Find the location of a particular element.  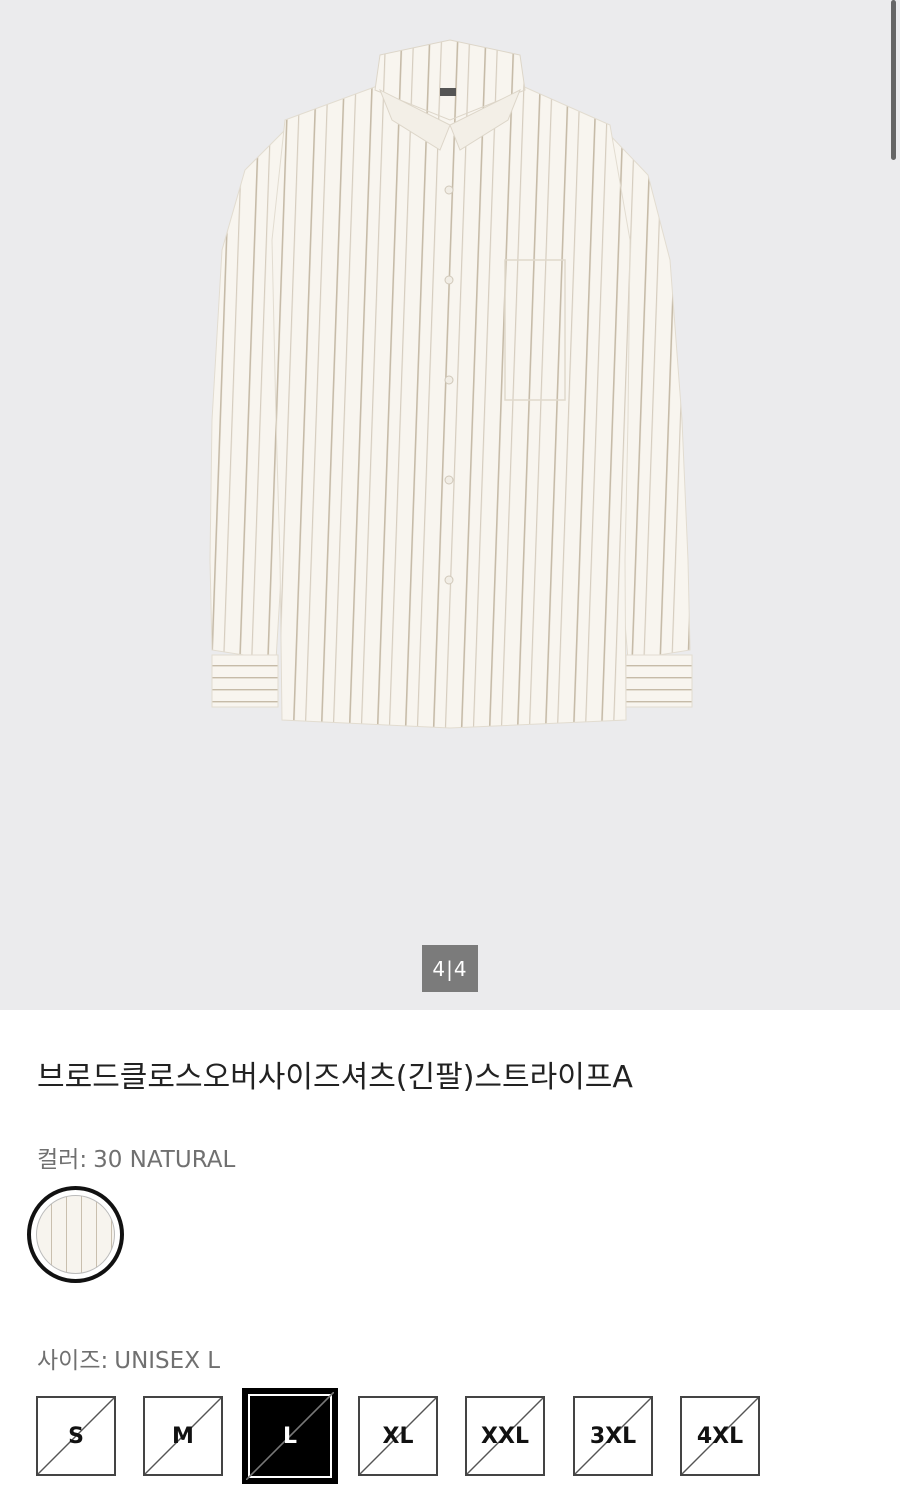

size-selector is located at coordinates (450, 1435).